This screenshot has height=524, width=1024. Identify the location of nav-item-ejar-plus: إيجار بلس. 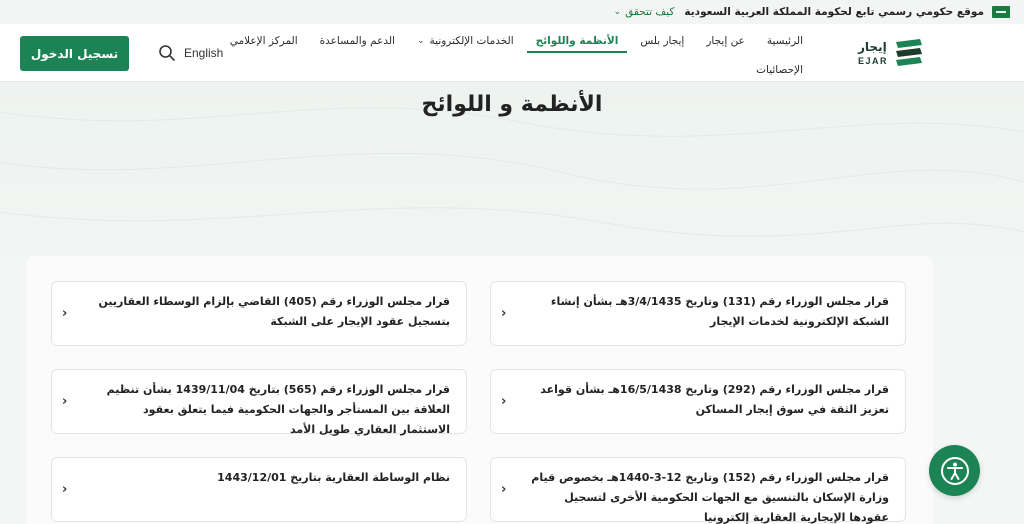
(662, 41).